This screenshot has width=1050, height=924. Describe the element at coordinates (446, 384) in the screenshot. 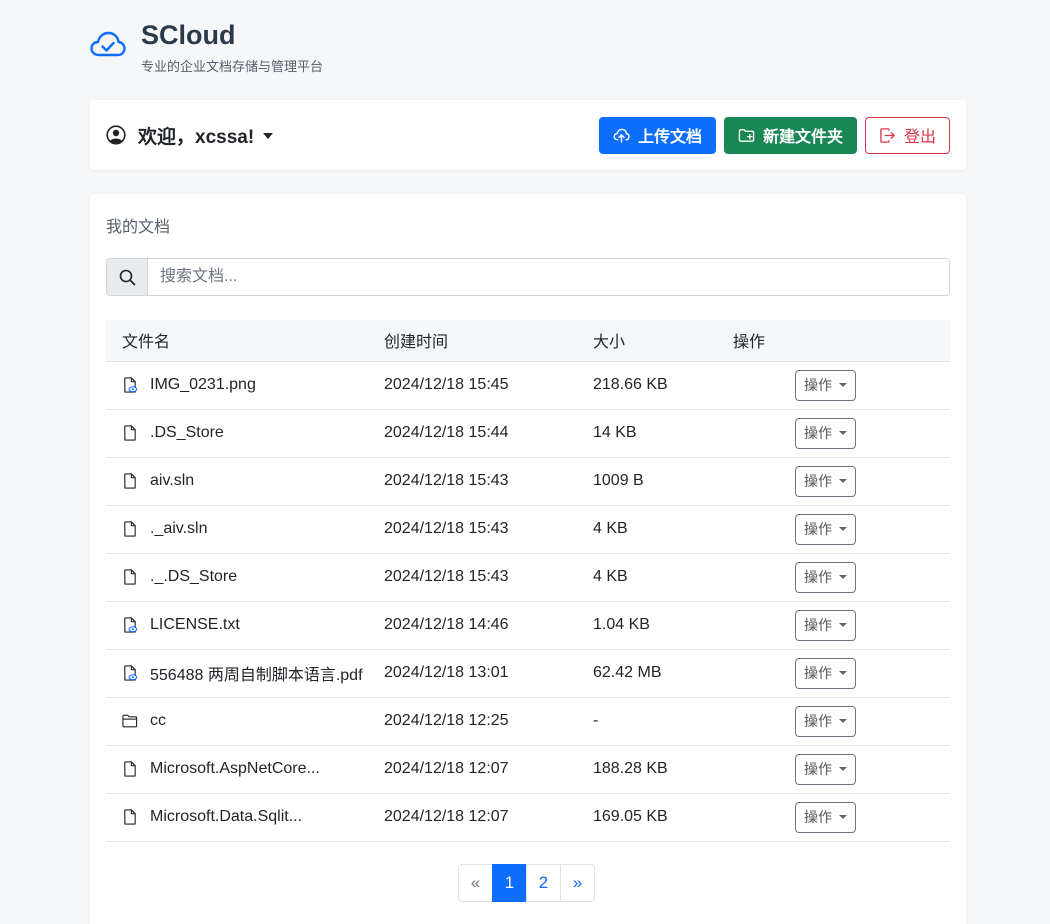

I see `created-time: 2024/12/18 15:45` at that location.